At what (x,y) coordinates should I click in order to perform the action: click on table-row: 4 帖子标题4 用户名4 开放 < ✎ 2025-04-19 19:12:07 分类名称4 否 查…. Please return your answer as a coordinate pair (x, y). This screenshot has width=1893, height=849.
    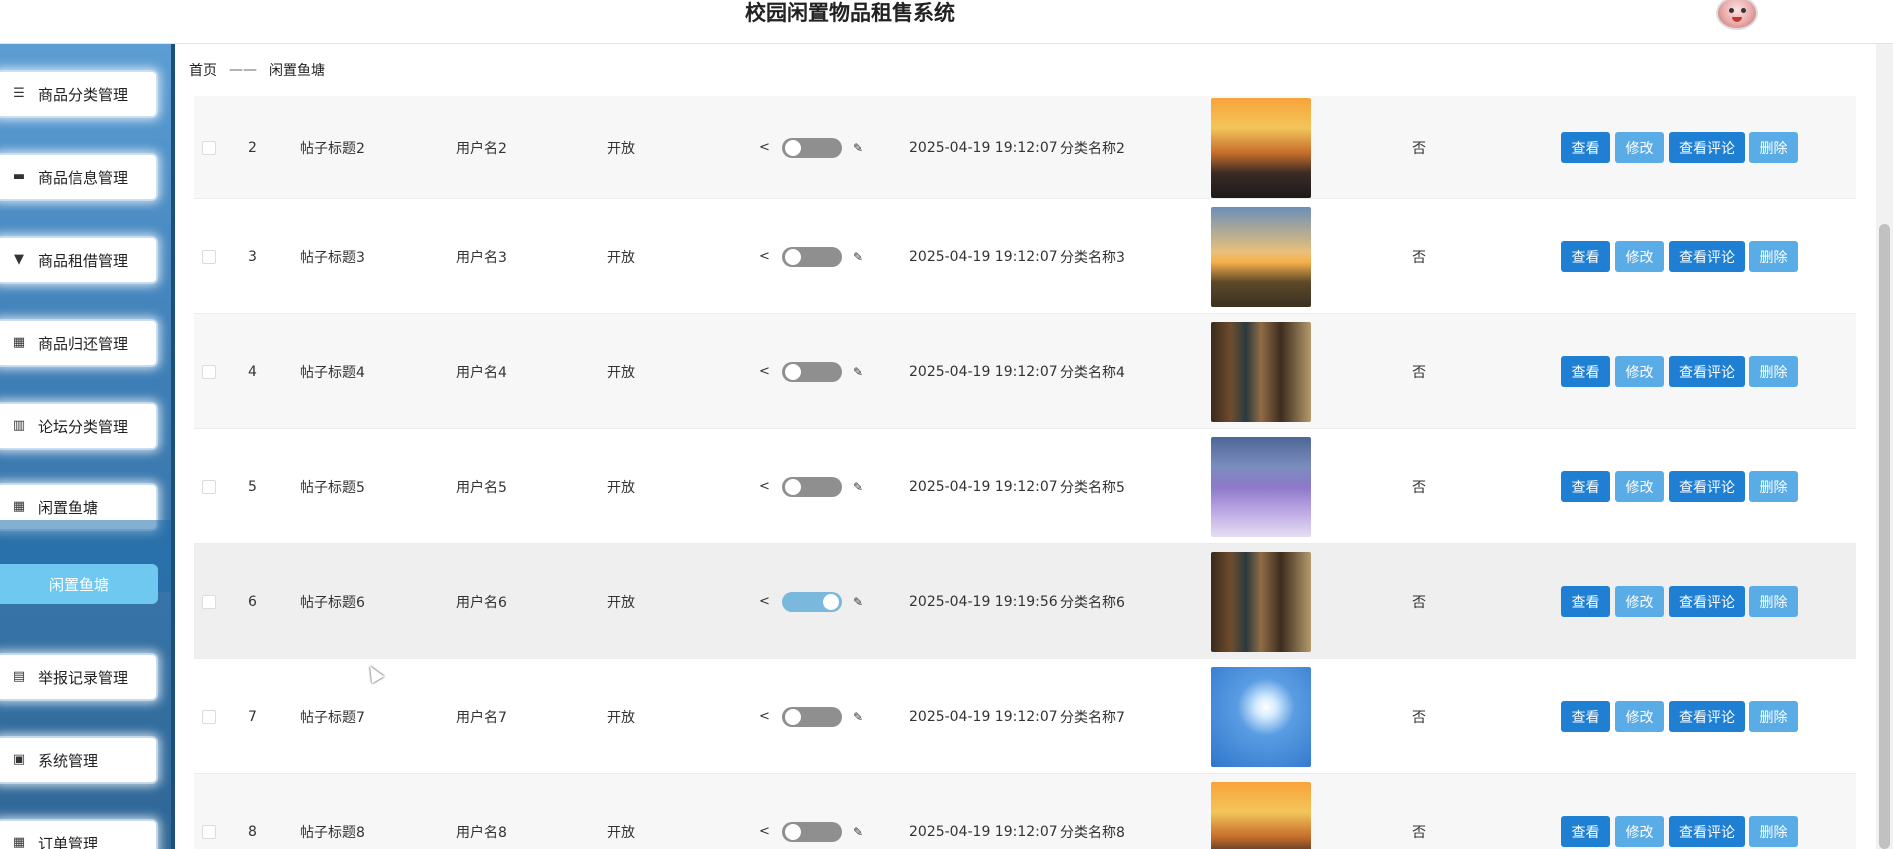
    Looking at the image, I should click on (1025, 371).